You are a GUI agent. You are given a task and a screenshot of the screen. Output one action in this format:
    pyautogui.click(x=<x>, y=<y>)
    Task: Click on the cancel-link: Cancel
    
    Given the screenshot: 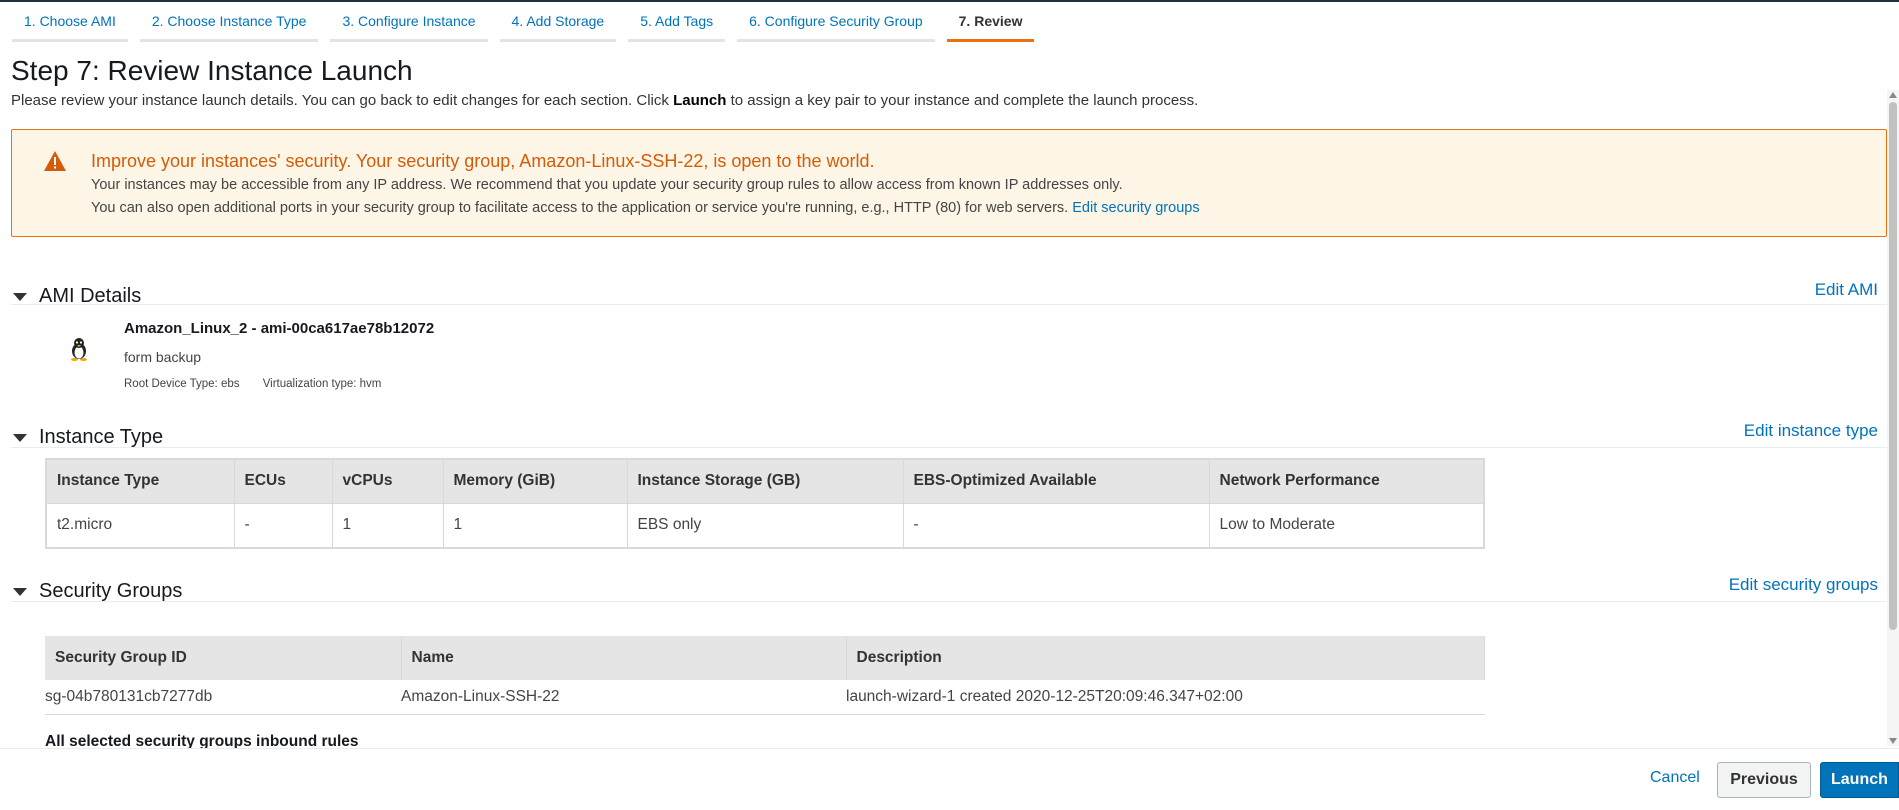 What is the action you would take?
    pyautogui.click(x=1675, y=778)
    